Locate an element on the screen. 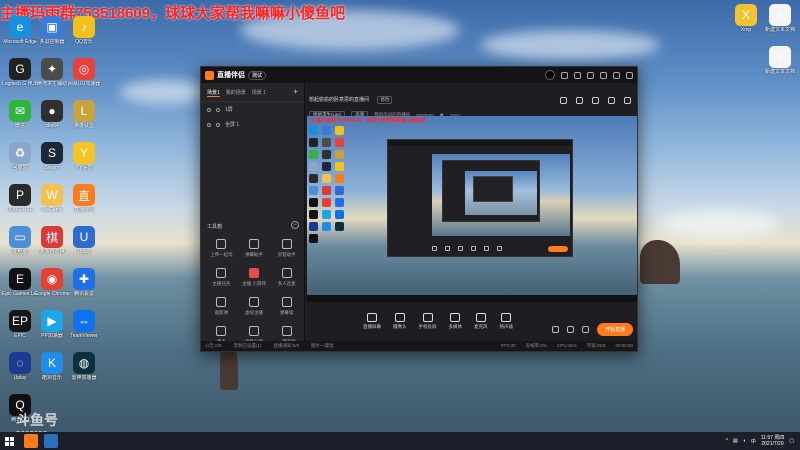  preview-icon is located at coordinates (570, 329).